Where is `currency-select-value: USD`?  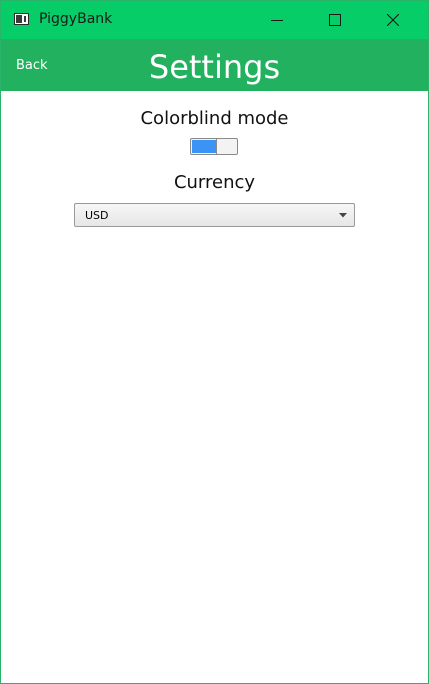 currency-select-value: USD is located at coordinates (97, 215).